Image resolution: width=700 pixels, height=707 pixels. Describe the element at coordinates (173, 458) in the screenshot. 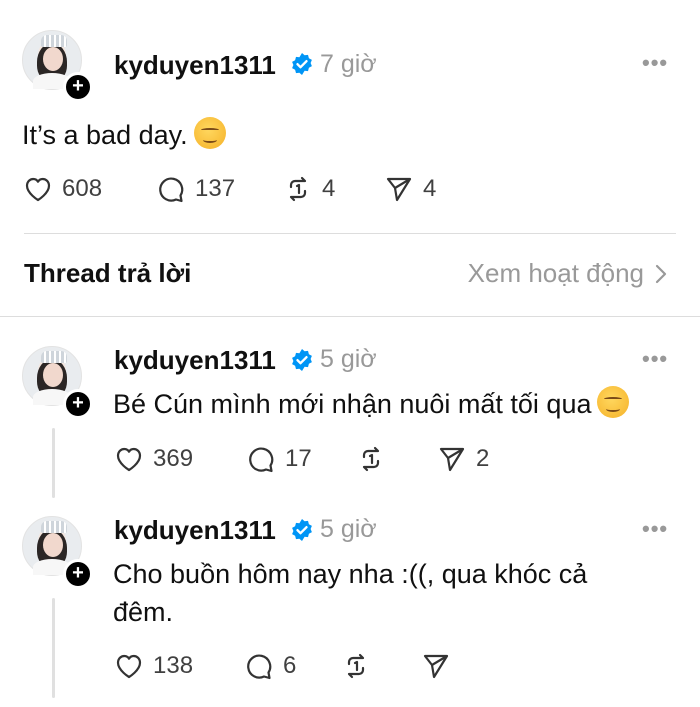

I see `like-count: 369` at that location.